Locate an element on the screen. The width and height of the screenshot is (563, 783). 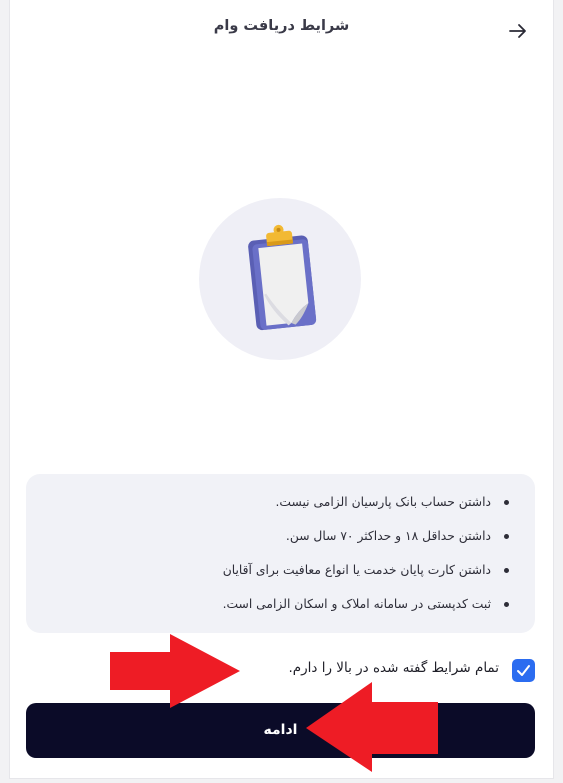
agreement-row: تمام شرایط گفته شده در بالا را دارم. is located at coordinates (280, 671).